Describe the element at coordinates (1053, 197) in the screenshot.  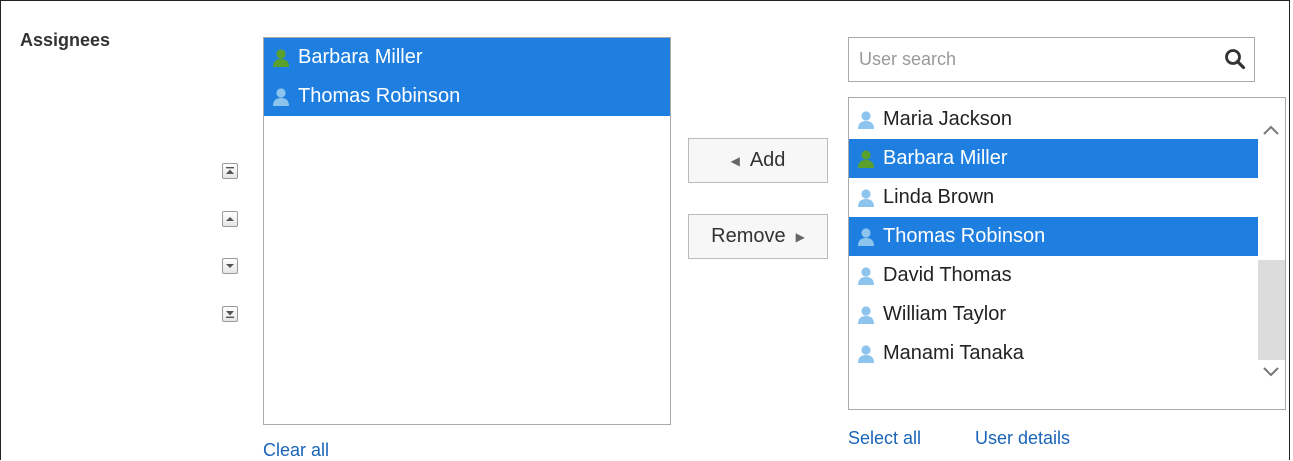
I see `list-item: Linda Brown` at that location.